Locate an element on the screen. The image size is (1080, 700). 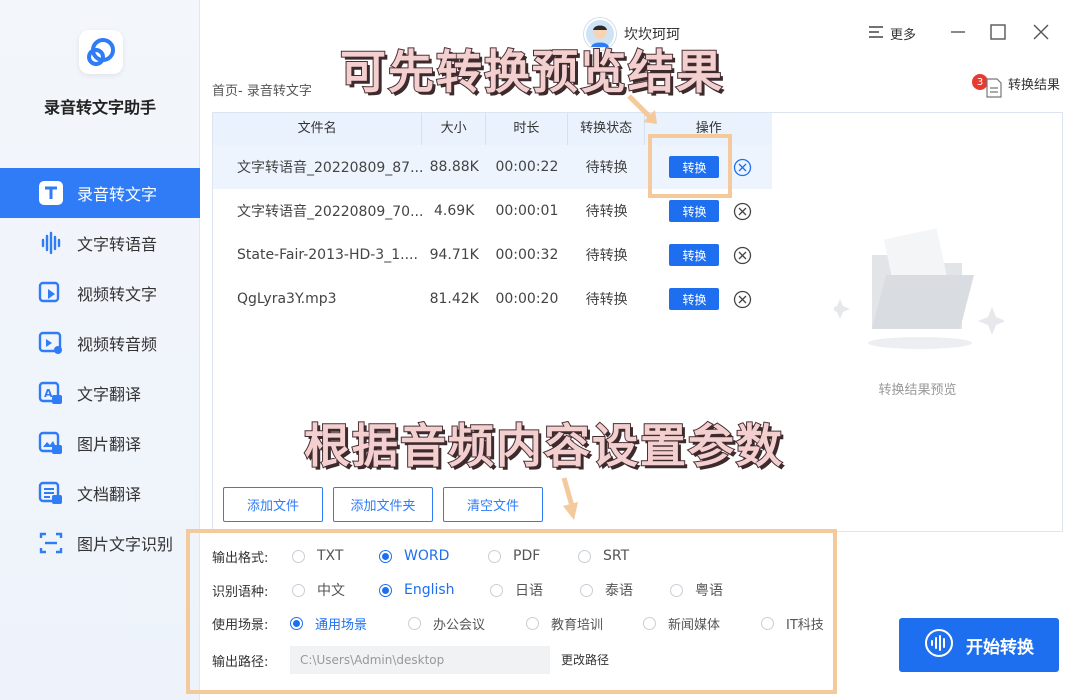
sidebar-item-audio-to-text: 录音转文字 is located at coordinates (100, 193).